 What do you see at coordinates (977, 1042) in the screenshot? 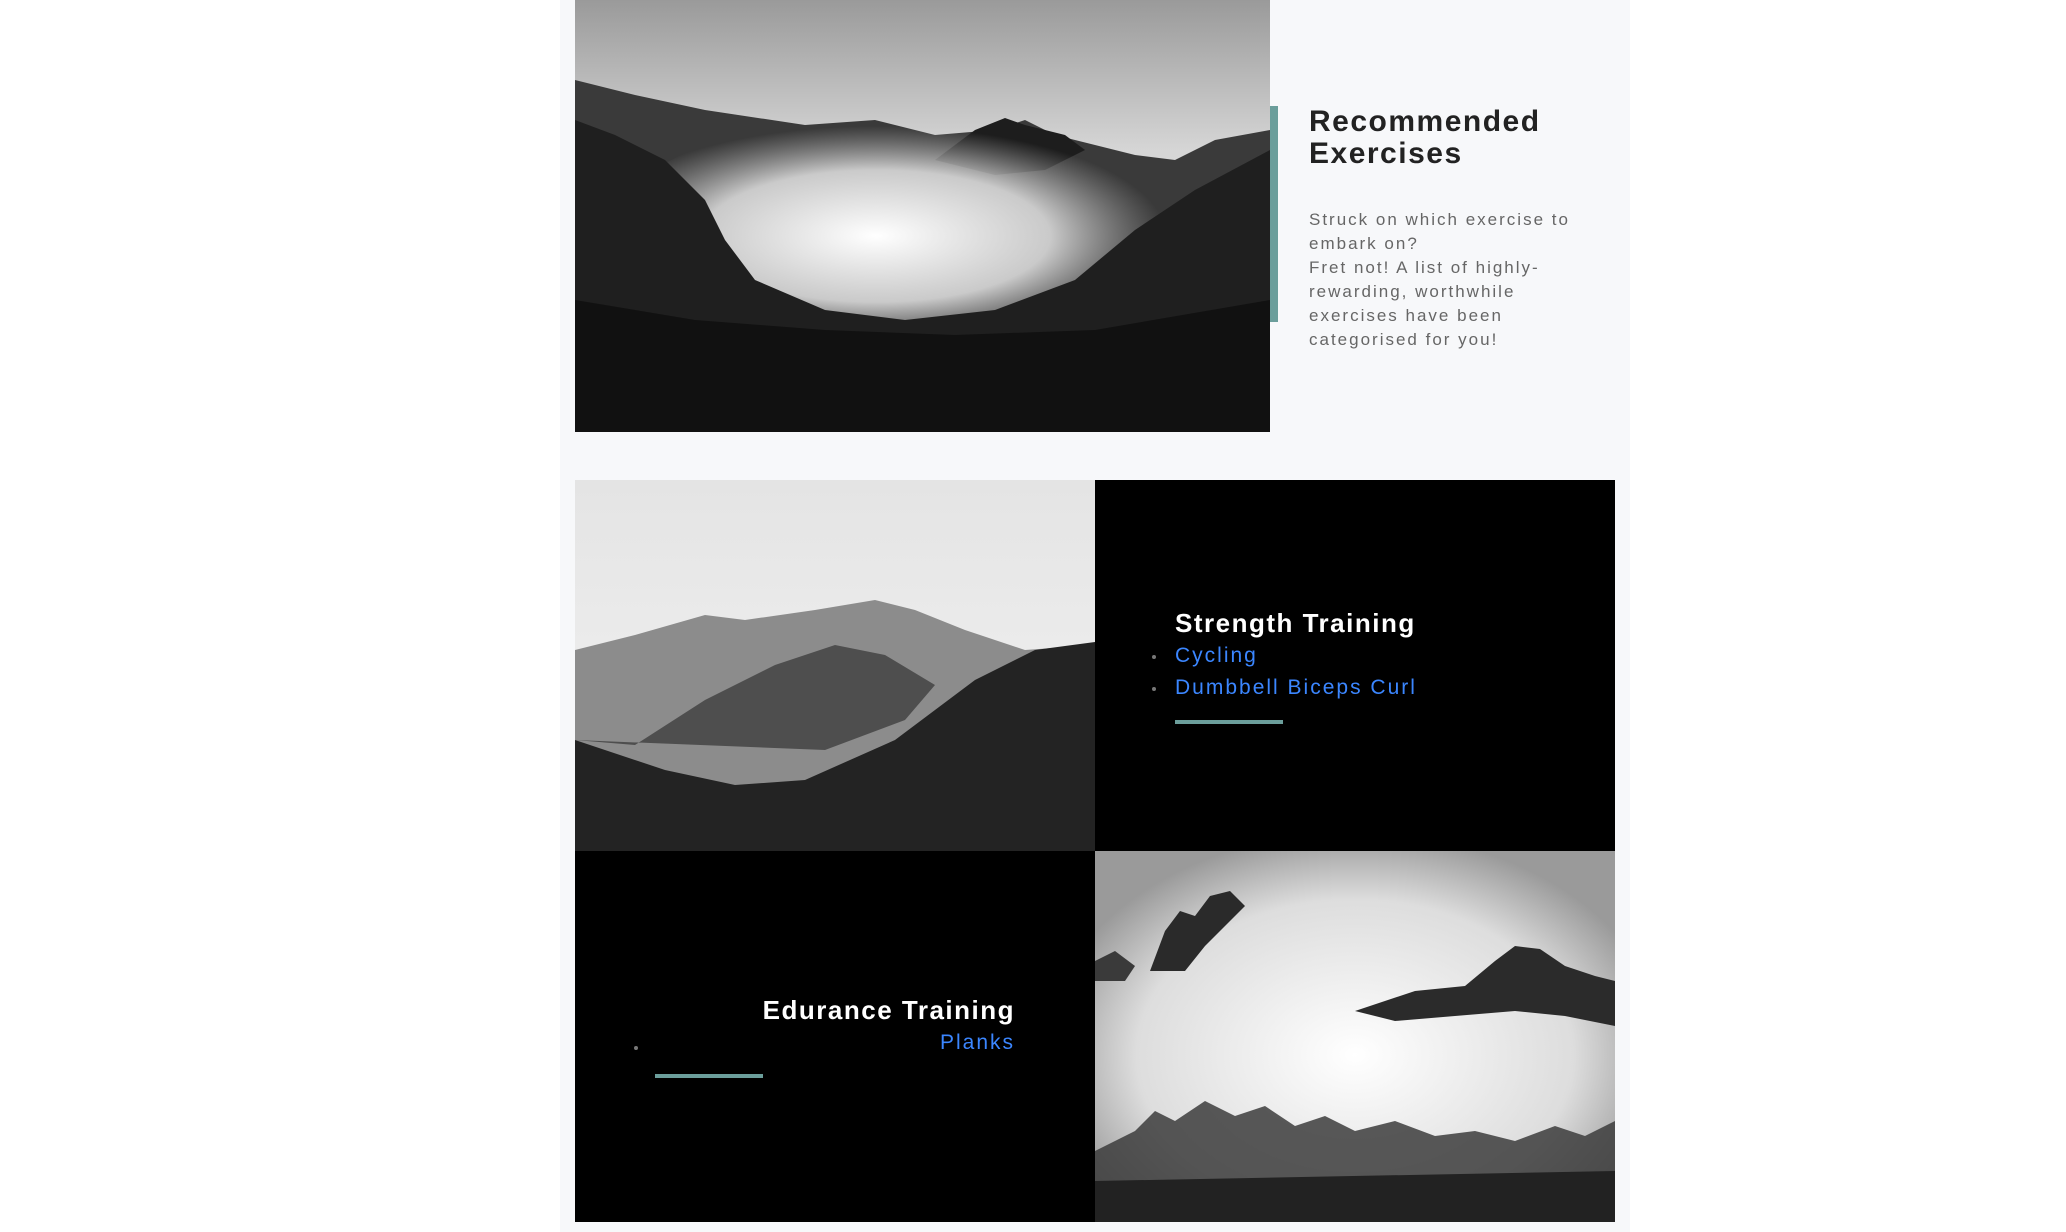
I see `exercise-link-planks: Planks` at bounding box center [977, 1042].